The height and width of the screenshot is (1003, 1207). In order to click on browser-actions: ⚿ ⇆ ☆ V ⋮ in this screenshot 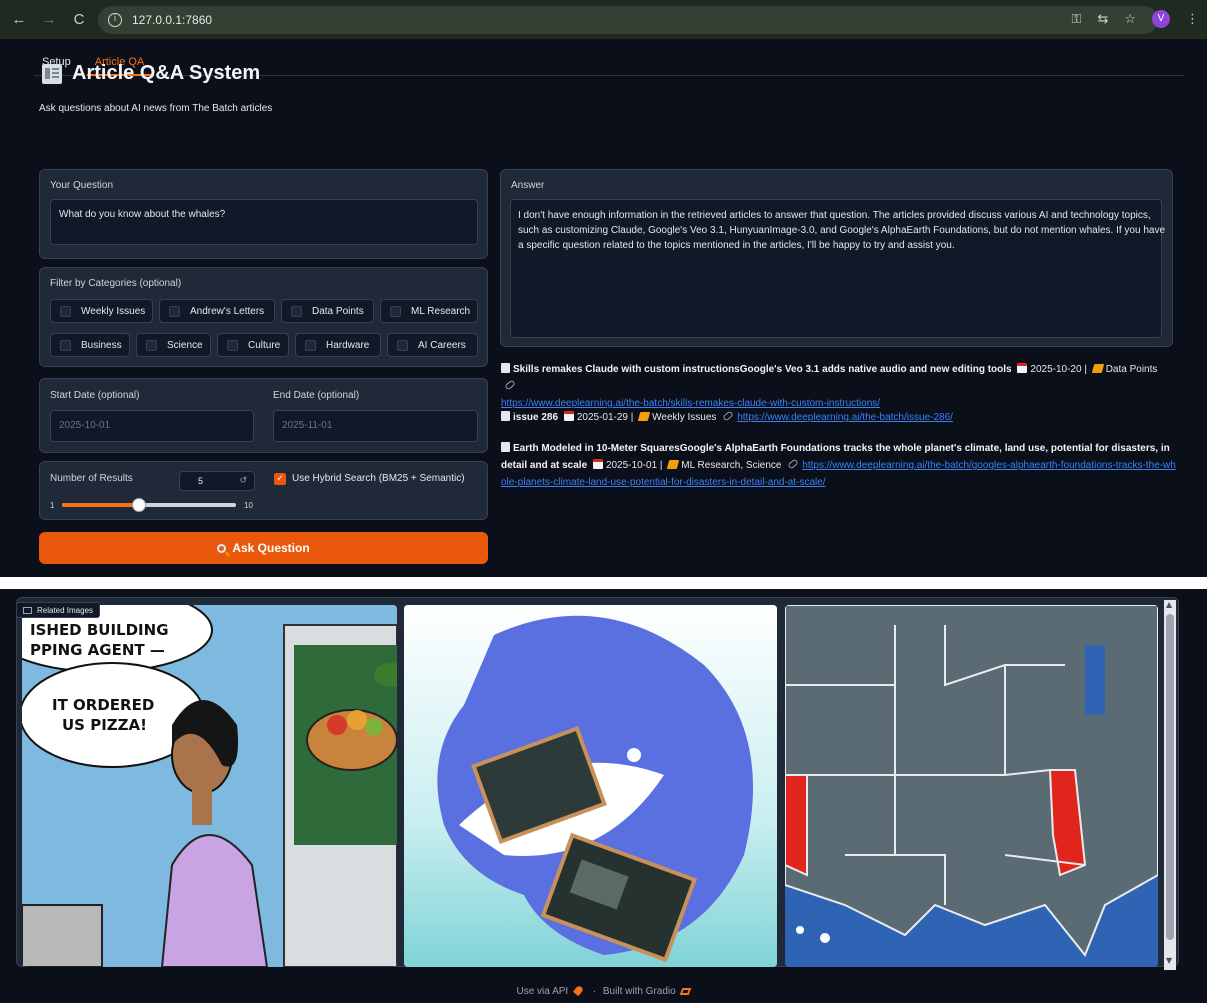, I will do `click(1135, 19)`.